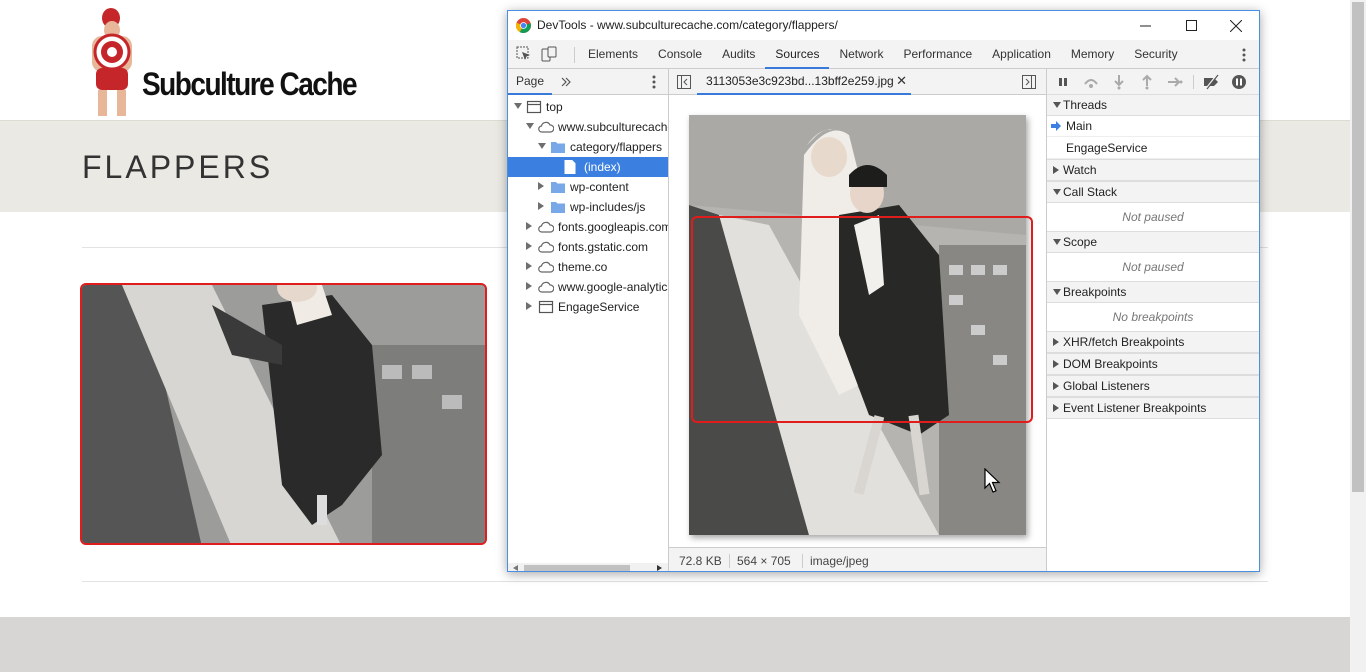 Image resolution: width=1366 pixels, height=672 pixels. I want to click on callstack-section-header: Call Stack, so click(1153, 192).